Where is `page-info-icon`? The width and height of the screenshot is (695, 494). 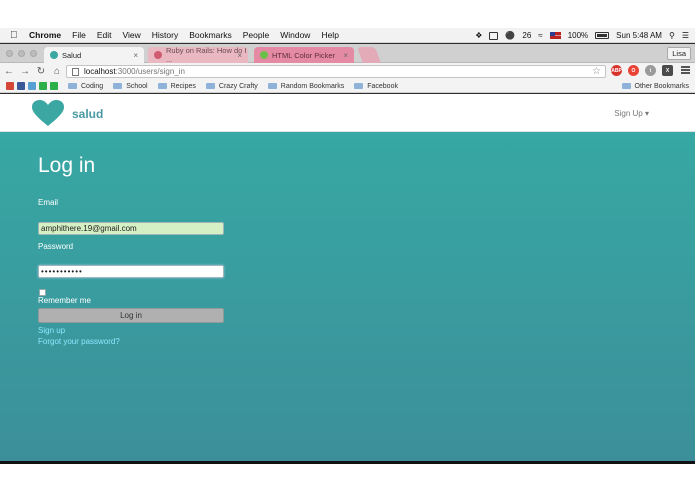 page-info-icon is located at coordinates (75, 71).